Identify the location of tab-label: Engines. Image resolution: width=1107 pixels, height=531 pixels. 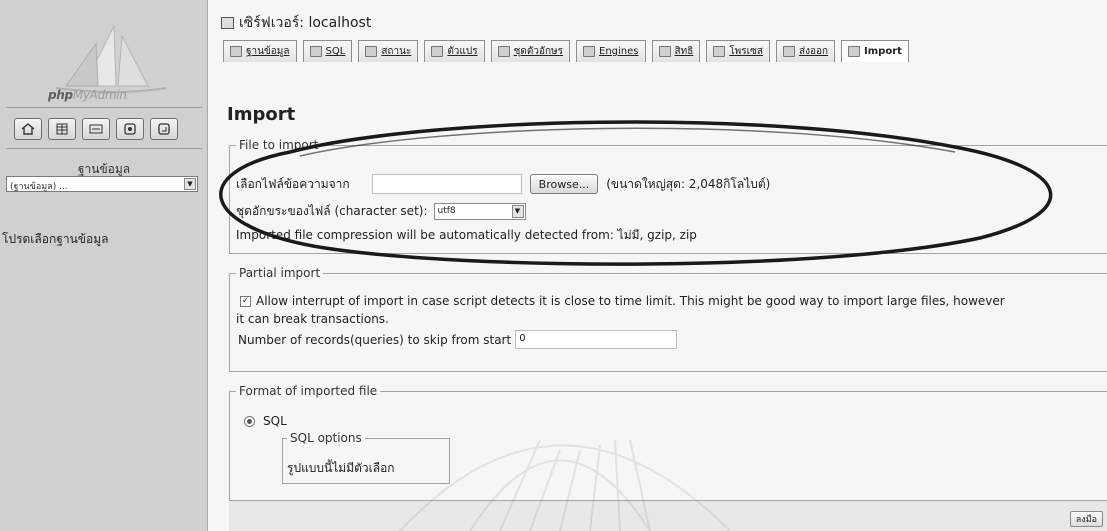
(619, 51).